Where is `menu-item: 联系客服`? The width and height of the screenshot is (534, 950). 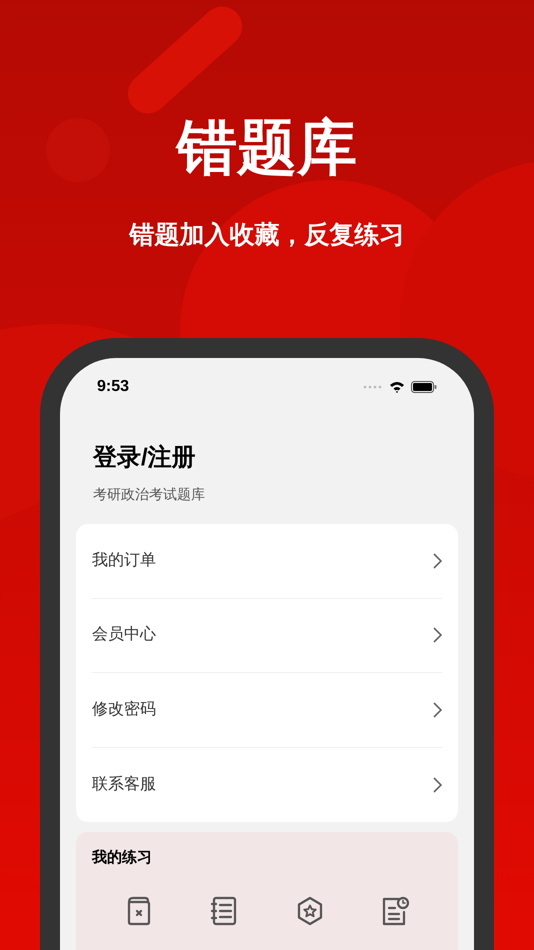
menu-item: 联系客服 is located at coordinates (267, 785).